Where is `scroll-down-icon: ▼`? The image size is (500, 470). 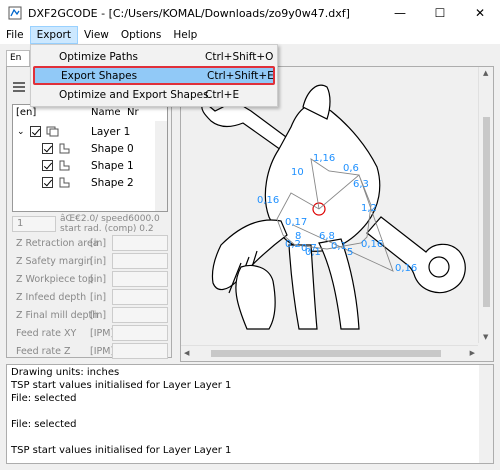 scroll-down-icon: ▼ is located at coordinates (485, 337).